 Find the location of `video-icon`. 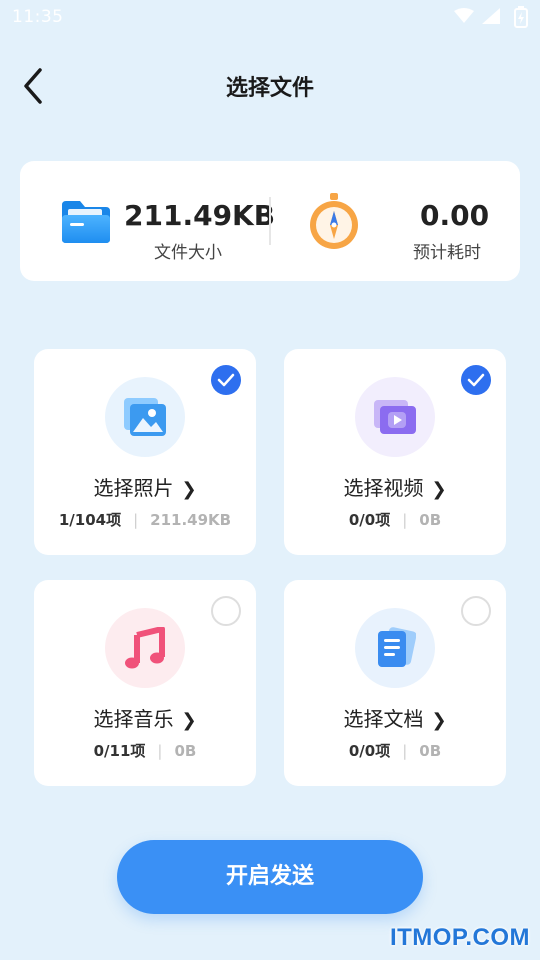

video-icon is located at coordinates (395, 417).